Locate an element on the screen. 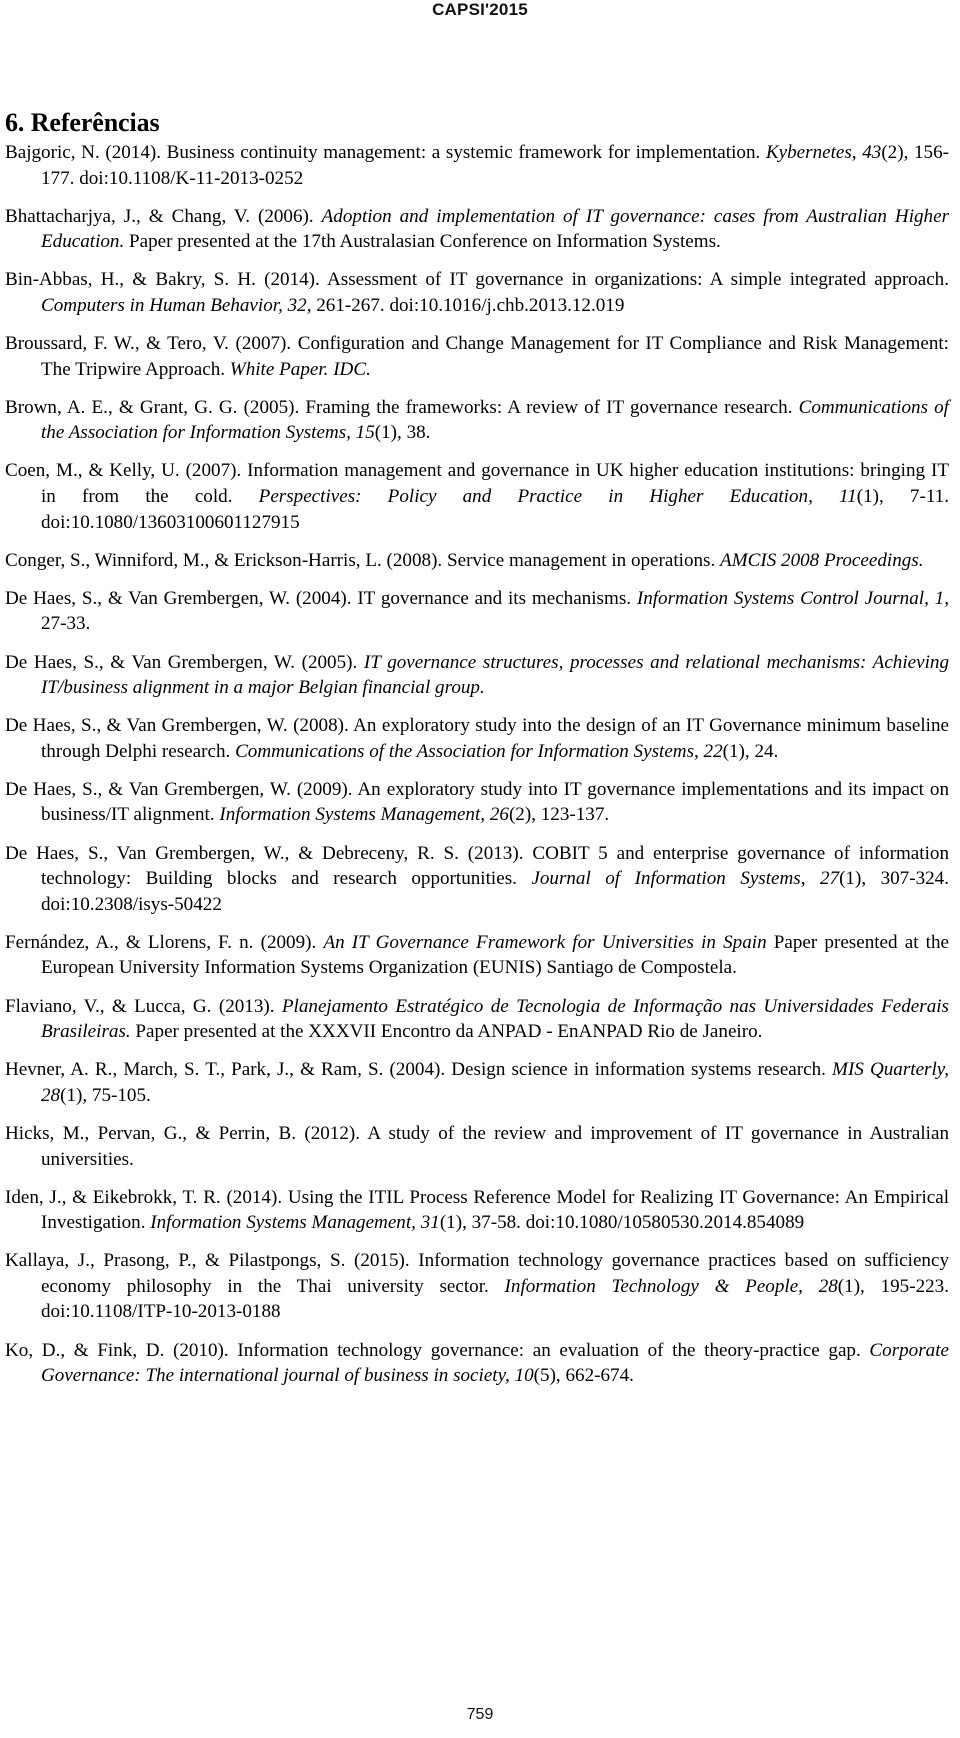 Image resolution: width=960 pixels, height=1738 pixels. page-number: 759 is located at coordinates (480, 1714).